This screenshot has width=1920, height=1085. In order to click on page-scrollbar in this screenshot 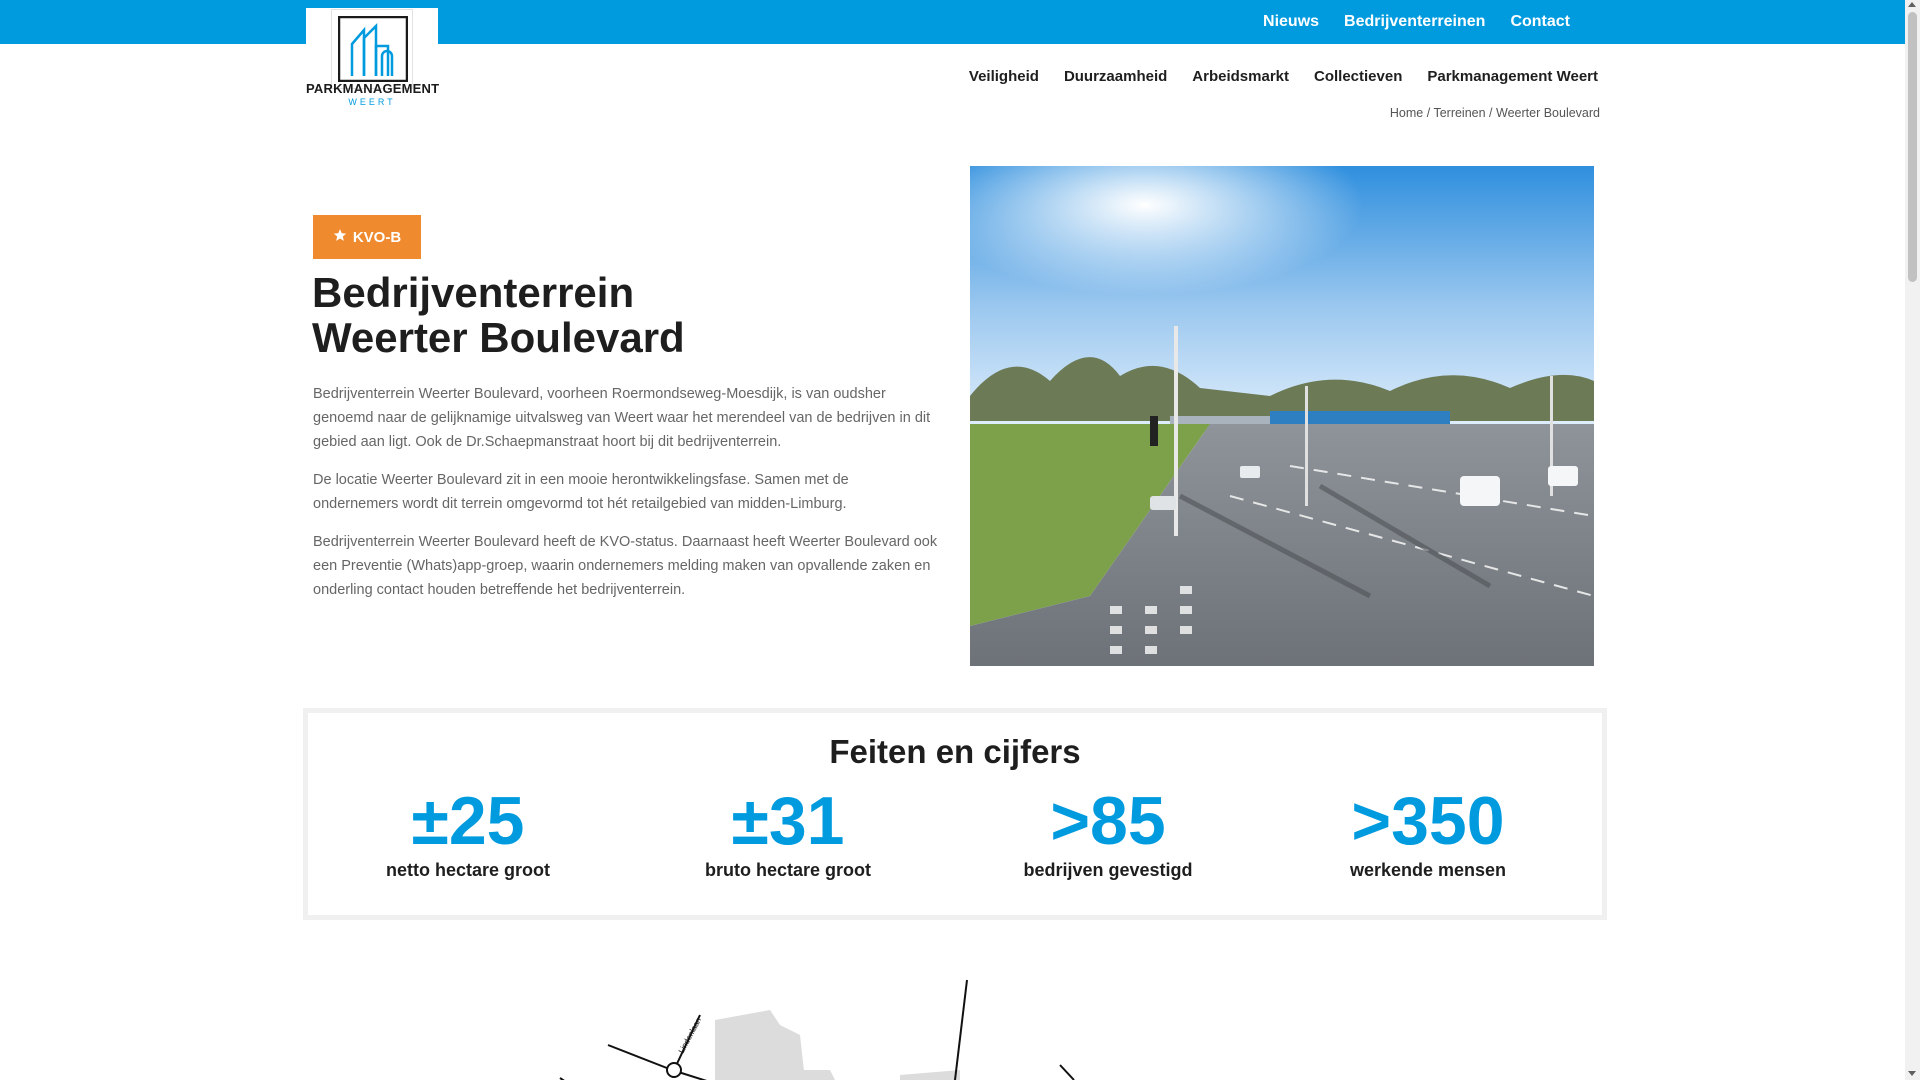, I will do `click(1912, 540)`.